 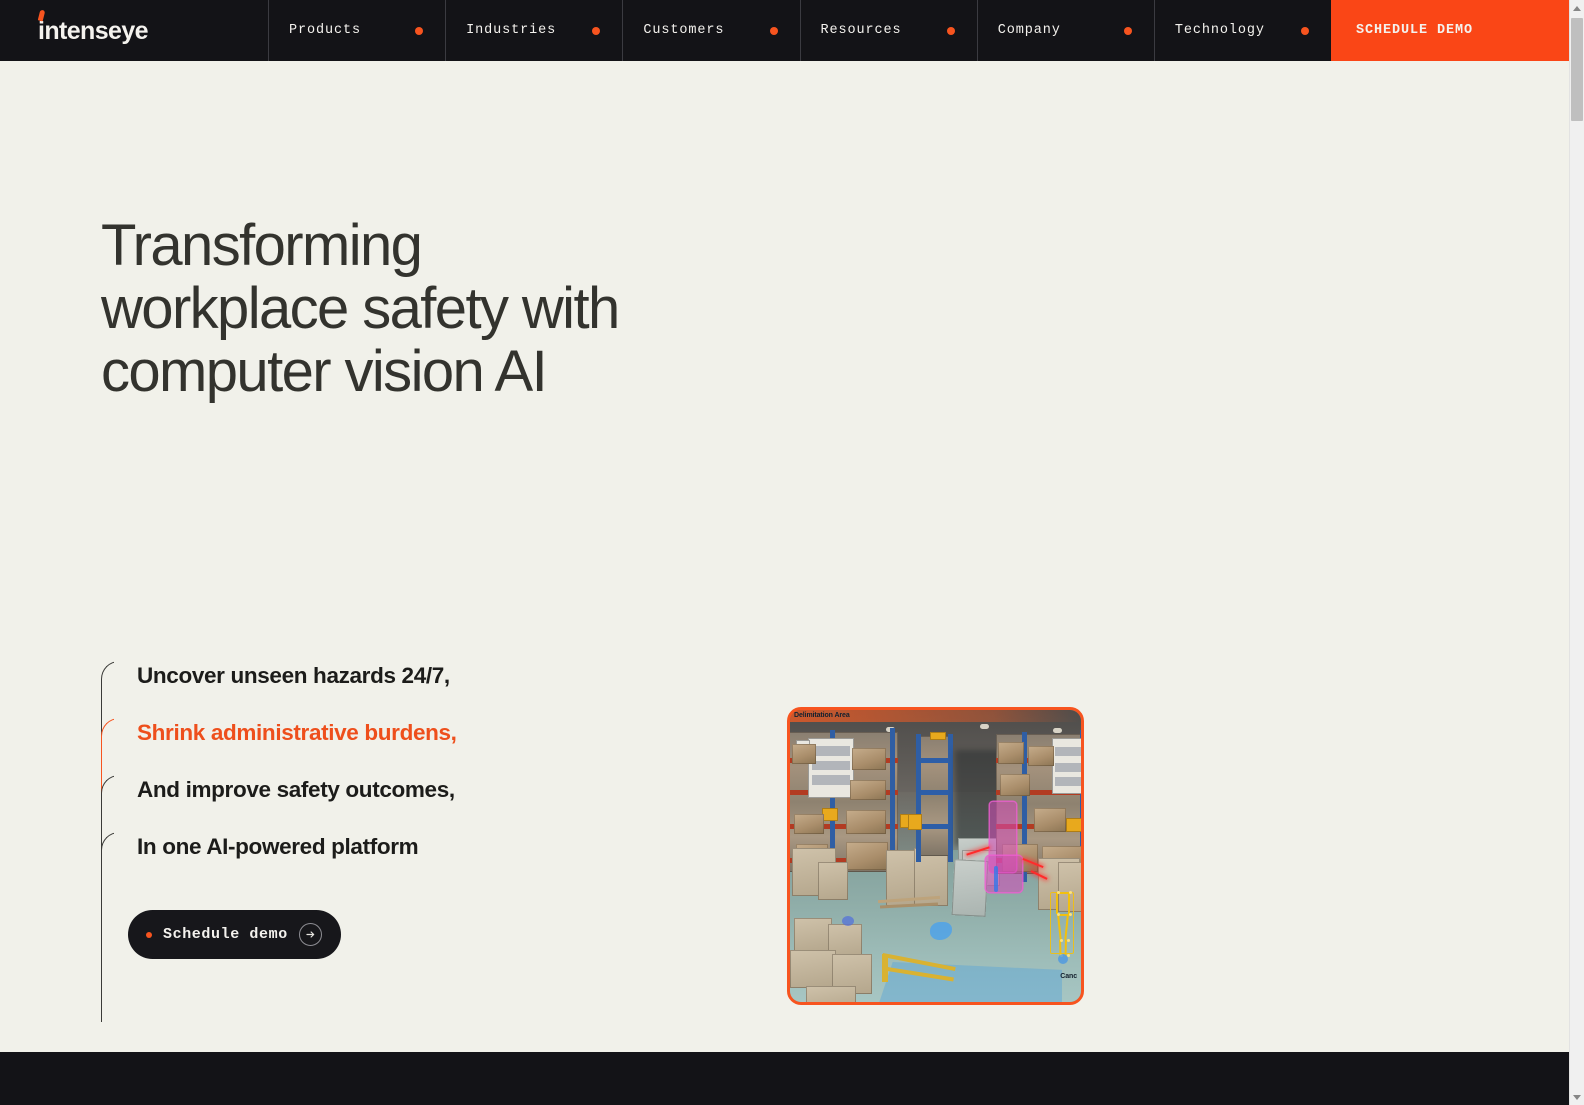 I want to click on schedule-demo-button-label: Schedule demo, so click(x=225, y=934).